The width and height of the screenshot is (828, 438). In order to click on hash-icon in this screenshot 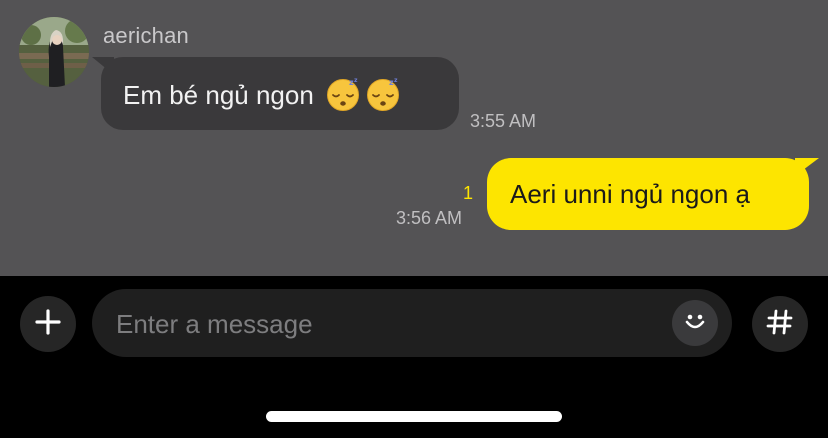, I will do `click(780, 324)`.